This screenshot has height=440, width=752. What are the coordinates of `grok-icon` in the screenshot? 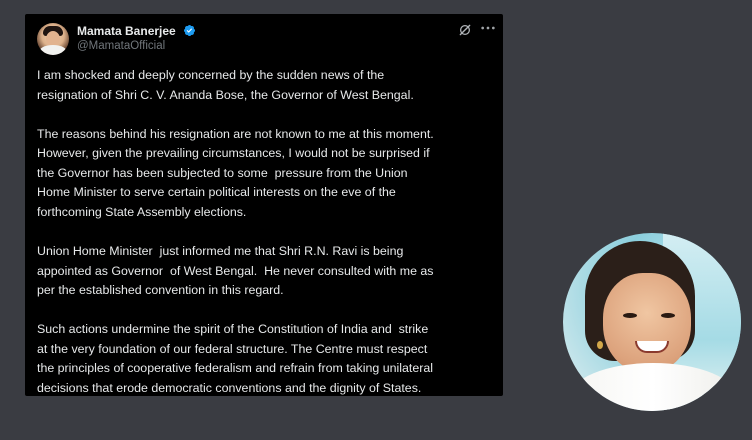 It's located at (465, 30).